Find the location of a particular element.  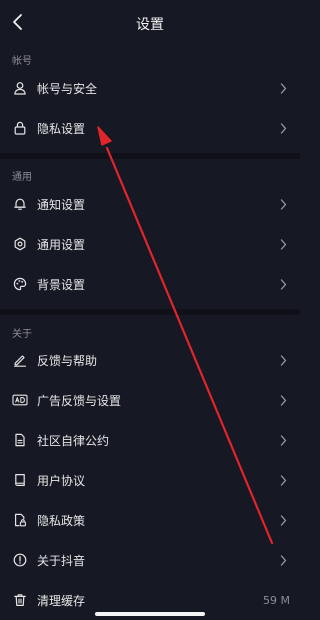

row-notification-settings: 通知设置 is located at coordinates (150, 204).